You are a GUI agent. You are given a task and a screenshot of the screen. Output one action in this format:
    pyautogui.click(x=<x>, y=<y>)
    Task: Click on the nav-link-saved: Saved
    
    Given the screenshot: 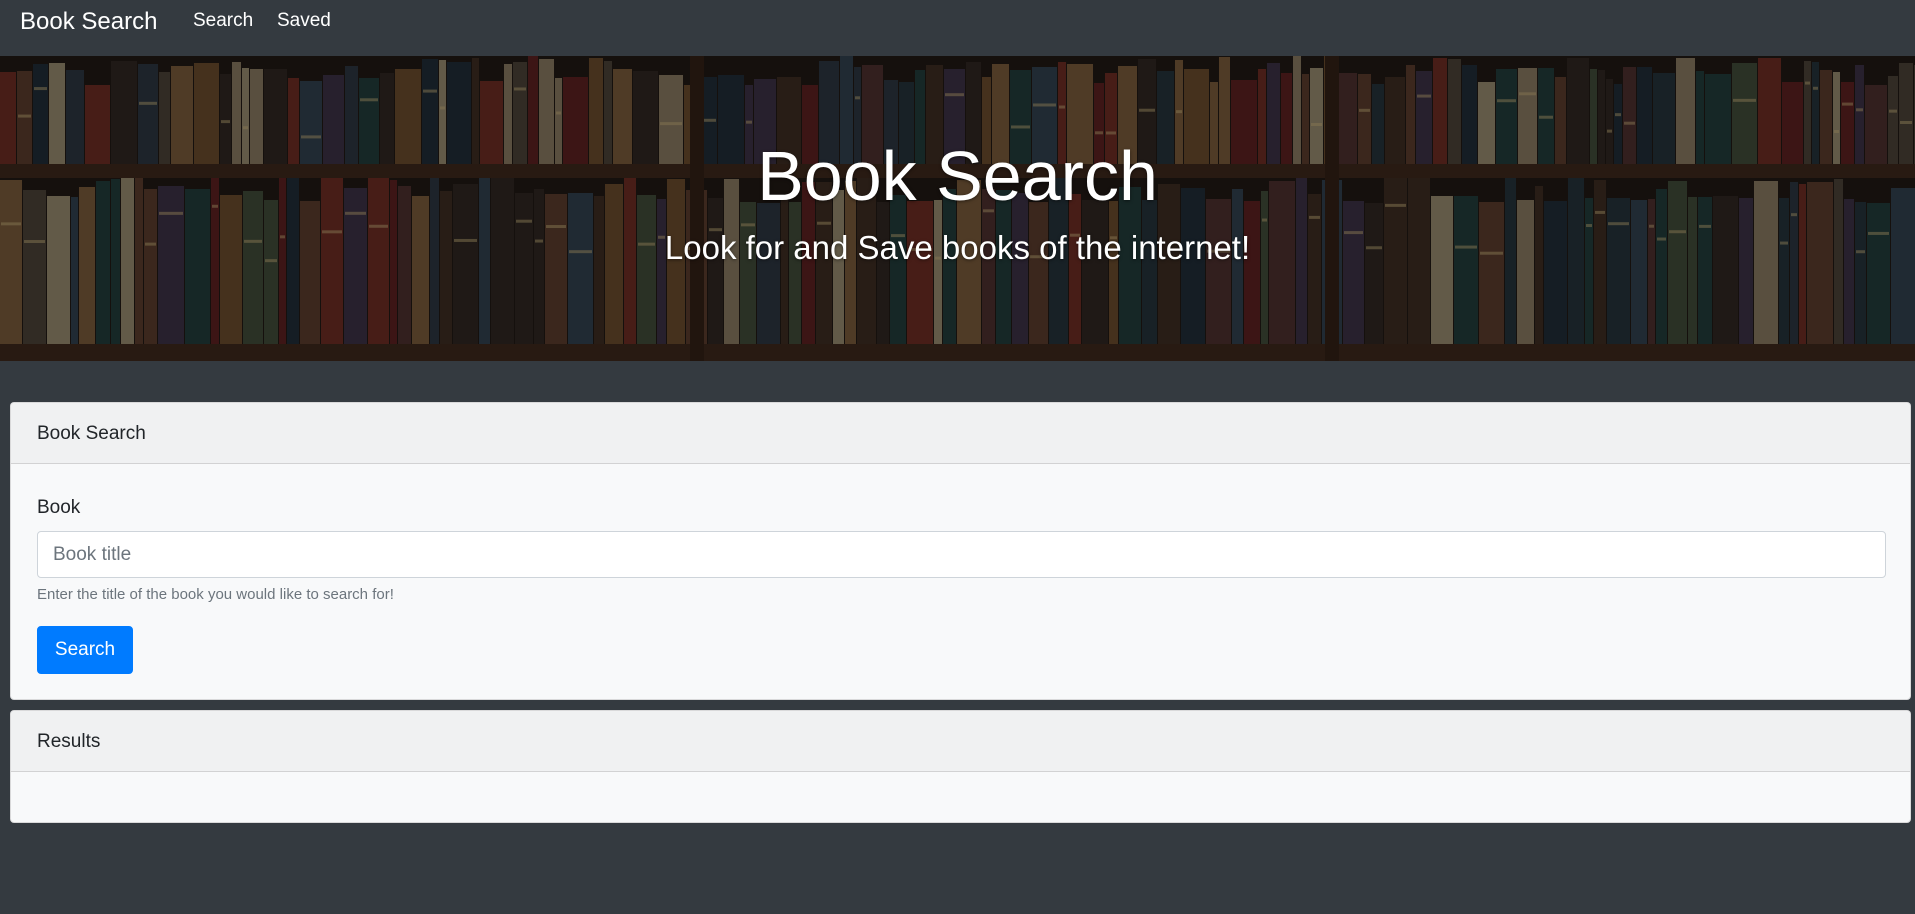 What is the action you would take?
    pyautogui.click(x=304, y=21)
    